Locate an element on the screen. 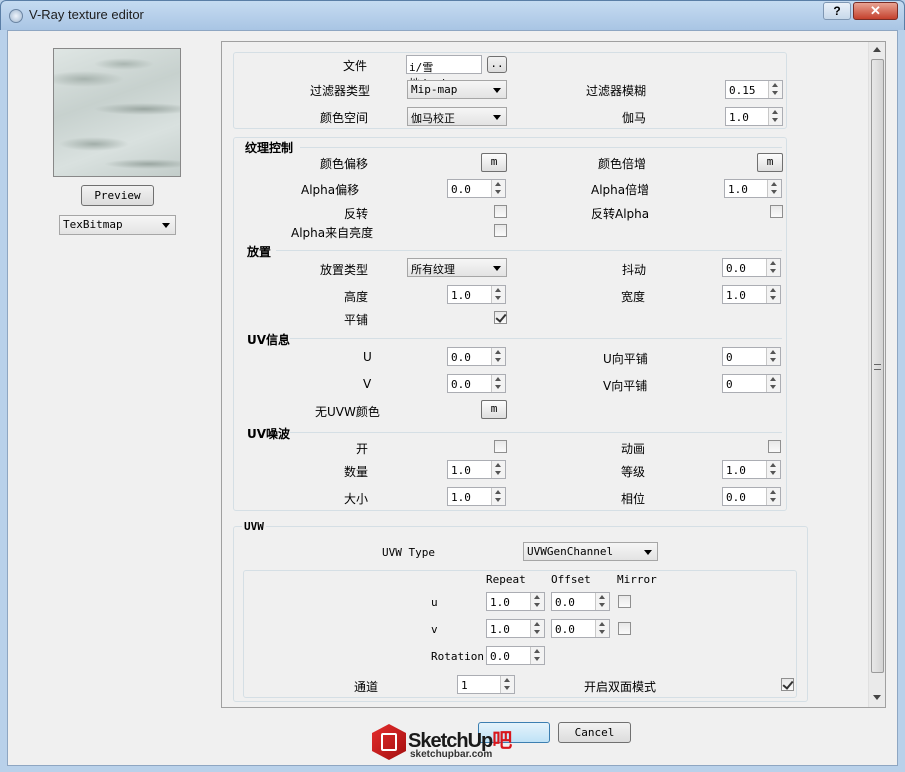 The height and width of the screenshot is (772, 905). uv-info-title: UV信息 is located at coordinates (269, 340).